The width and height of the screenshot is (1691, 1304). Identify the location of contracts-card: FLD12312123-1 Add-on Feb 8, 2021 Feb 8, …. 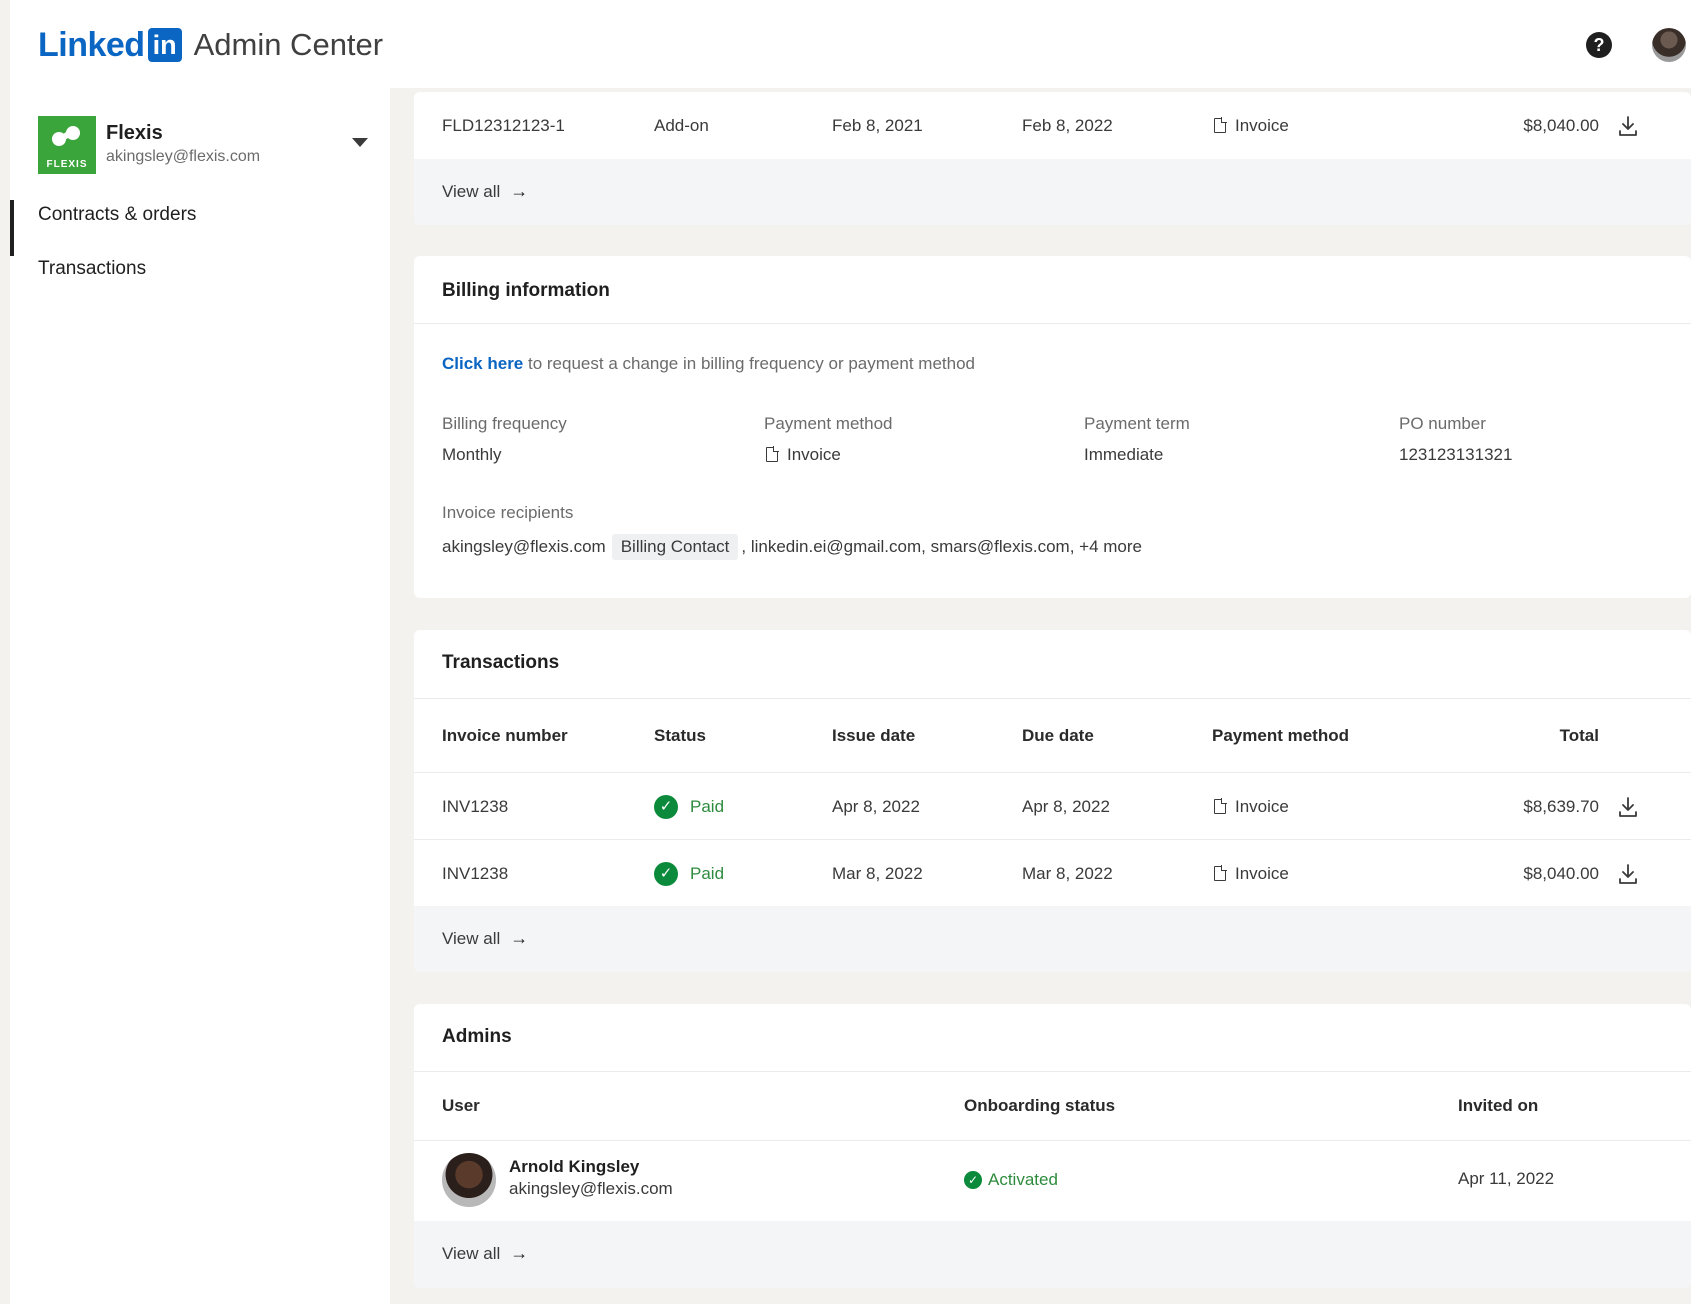
(1052, 158).